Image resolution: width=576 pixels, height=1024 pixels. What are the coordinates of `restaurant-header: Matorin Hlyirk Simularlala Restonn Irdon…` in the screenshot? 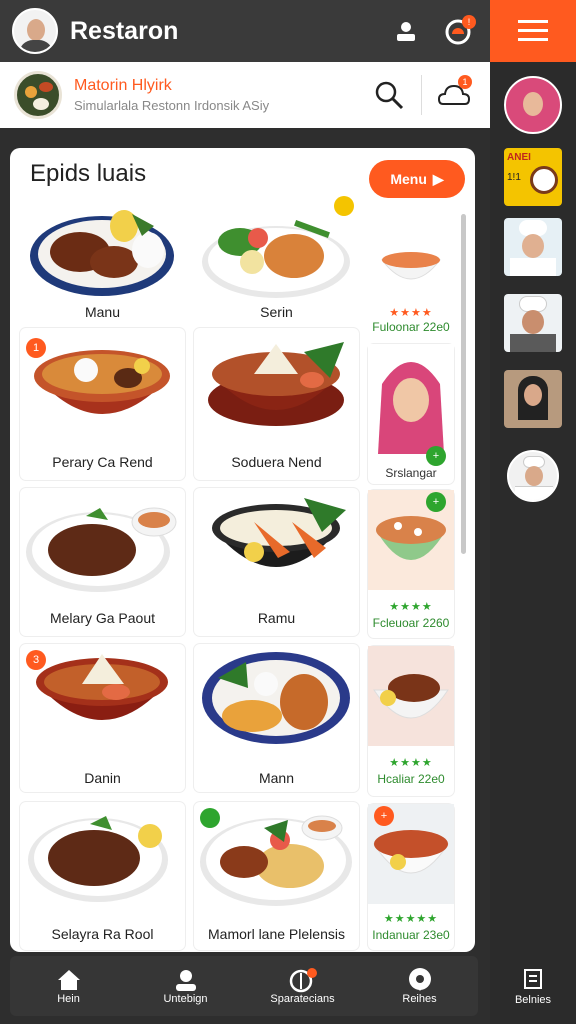 It's located at (245, 95).